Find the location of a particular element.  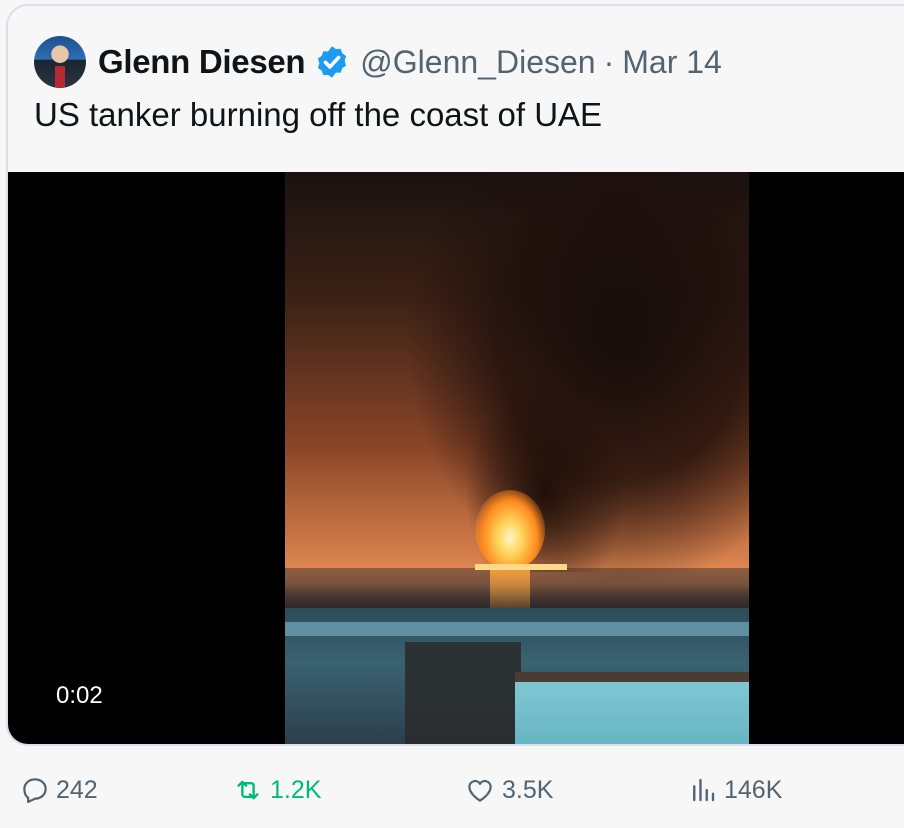

fire-flame is located at coordinates (510, 530).